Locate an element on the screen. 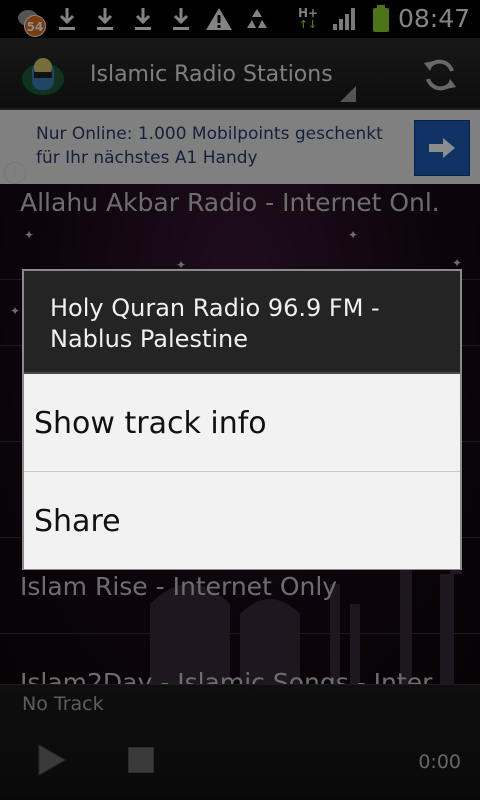 The height and width of the screenshot is (800, 480). menu-item-show-track-info: Show track info is located at coordinates (242, 422).